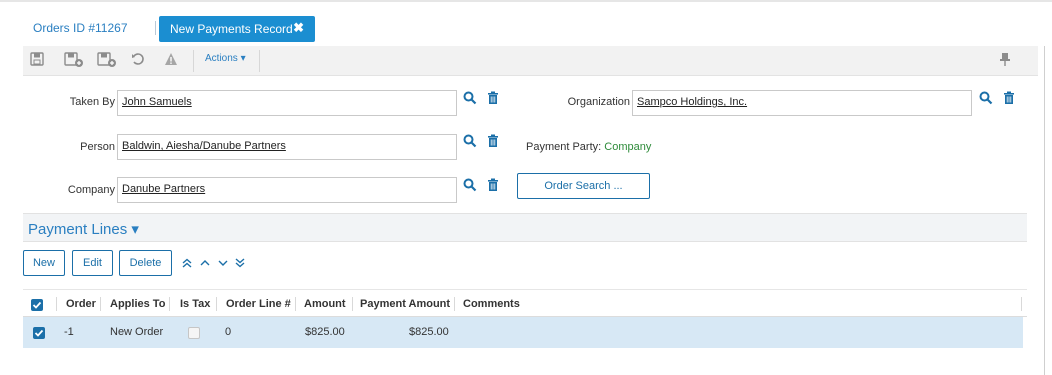 This screenshot has width=1052, height=375. I want to click on company-field: Danube Partners, so click(287, 190).